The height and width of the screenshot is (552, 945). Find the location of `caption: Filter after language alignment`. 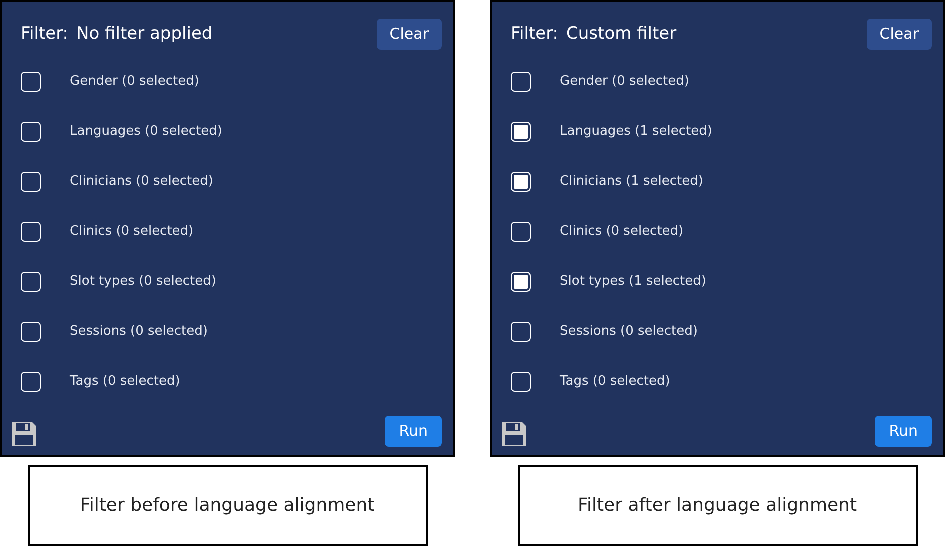

caption: Filter after language alignment is located at coordinates (718, 506).